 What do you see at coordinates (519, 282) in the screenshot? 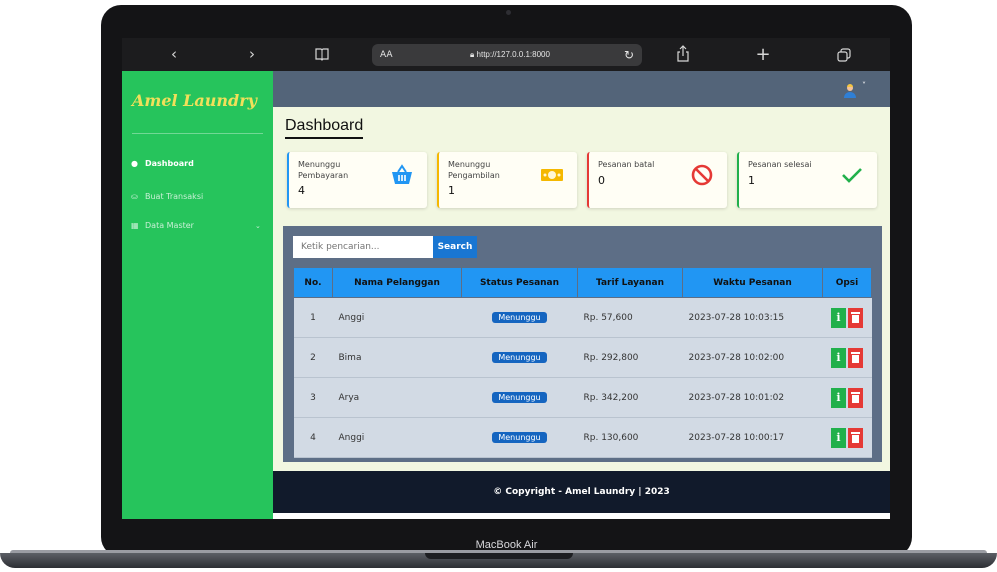
I see `column-header: Status Pesanan` at bounding box center [519, 282].